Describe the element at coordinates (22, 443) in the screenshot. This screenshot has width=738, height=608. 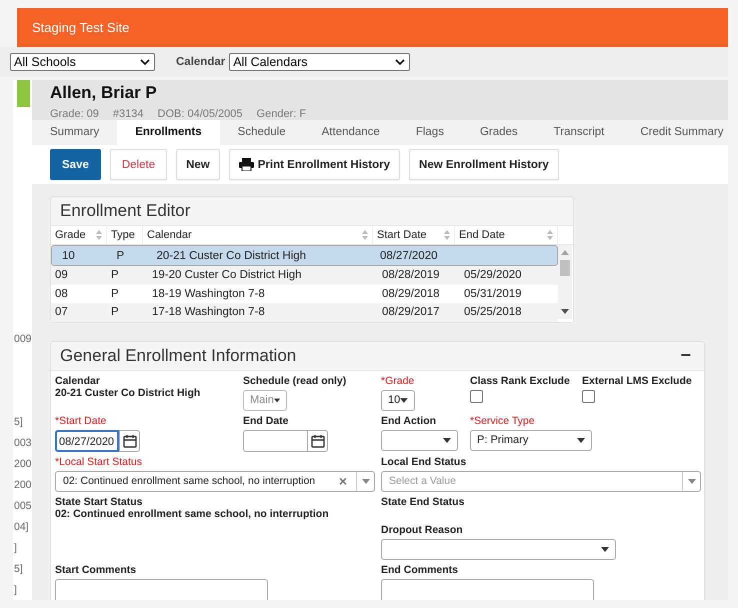
I see `sidebar-text: 003` at that location.